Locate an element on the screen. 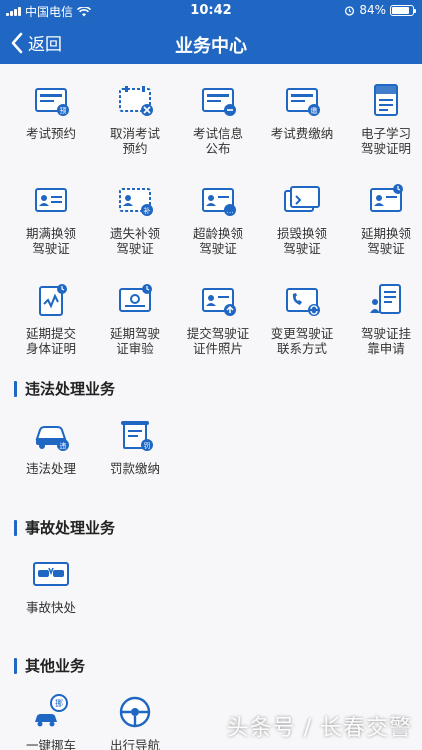 The height and width of the screenshot is (750, 422). service-item: 变更驾驶证 联系方式 is located at coordinates (302, 318).